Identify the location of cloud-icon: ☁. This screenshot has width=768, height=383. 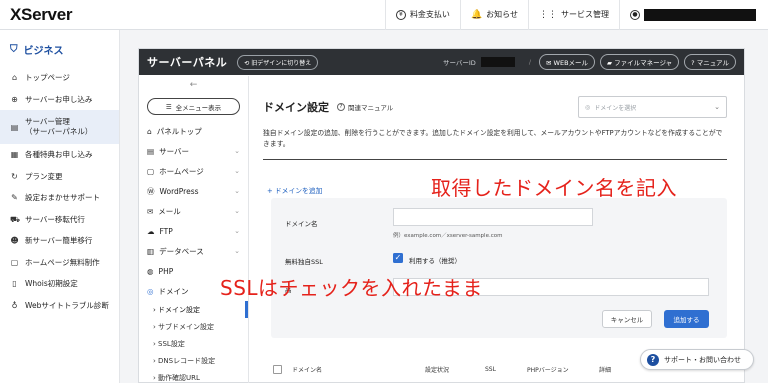
(151, 231).